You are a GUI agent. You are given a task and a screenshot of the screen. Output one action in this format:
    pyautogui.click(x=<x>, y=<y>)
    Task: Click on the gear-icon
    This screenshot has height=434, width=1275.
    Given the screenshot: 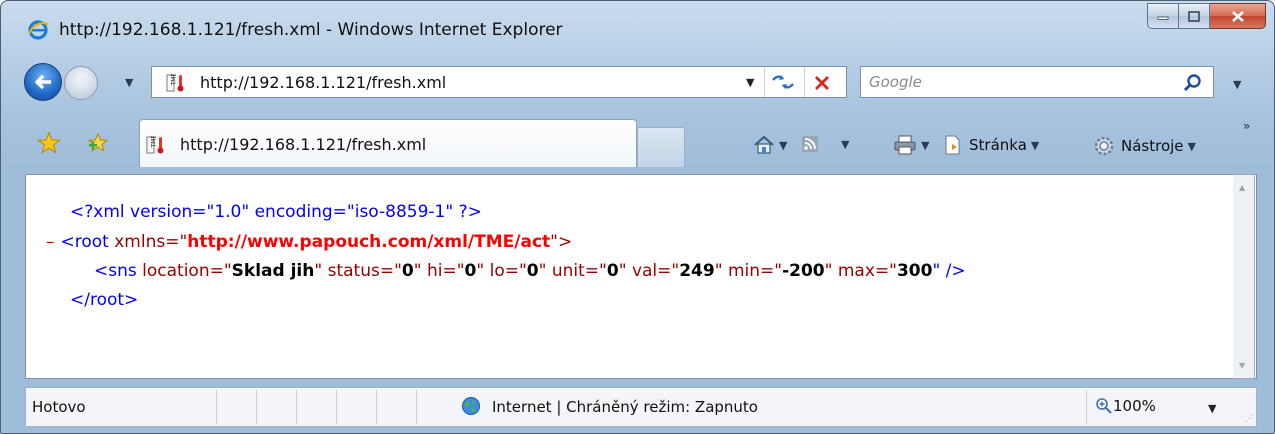 What is the action you would take?
    pyautogui.click(x=1104, y=146)
    